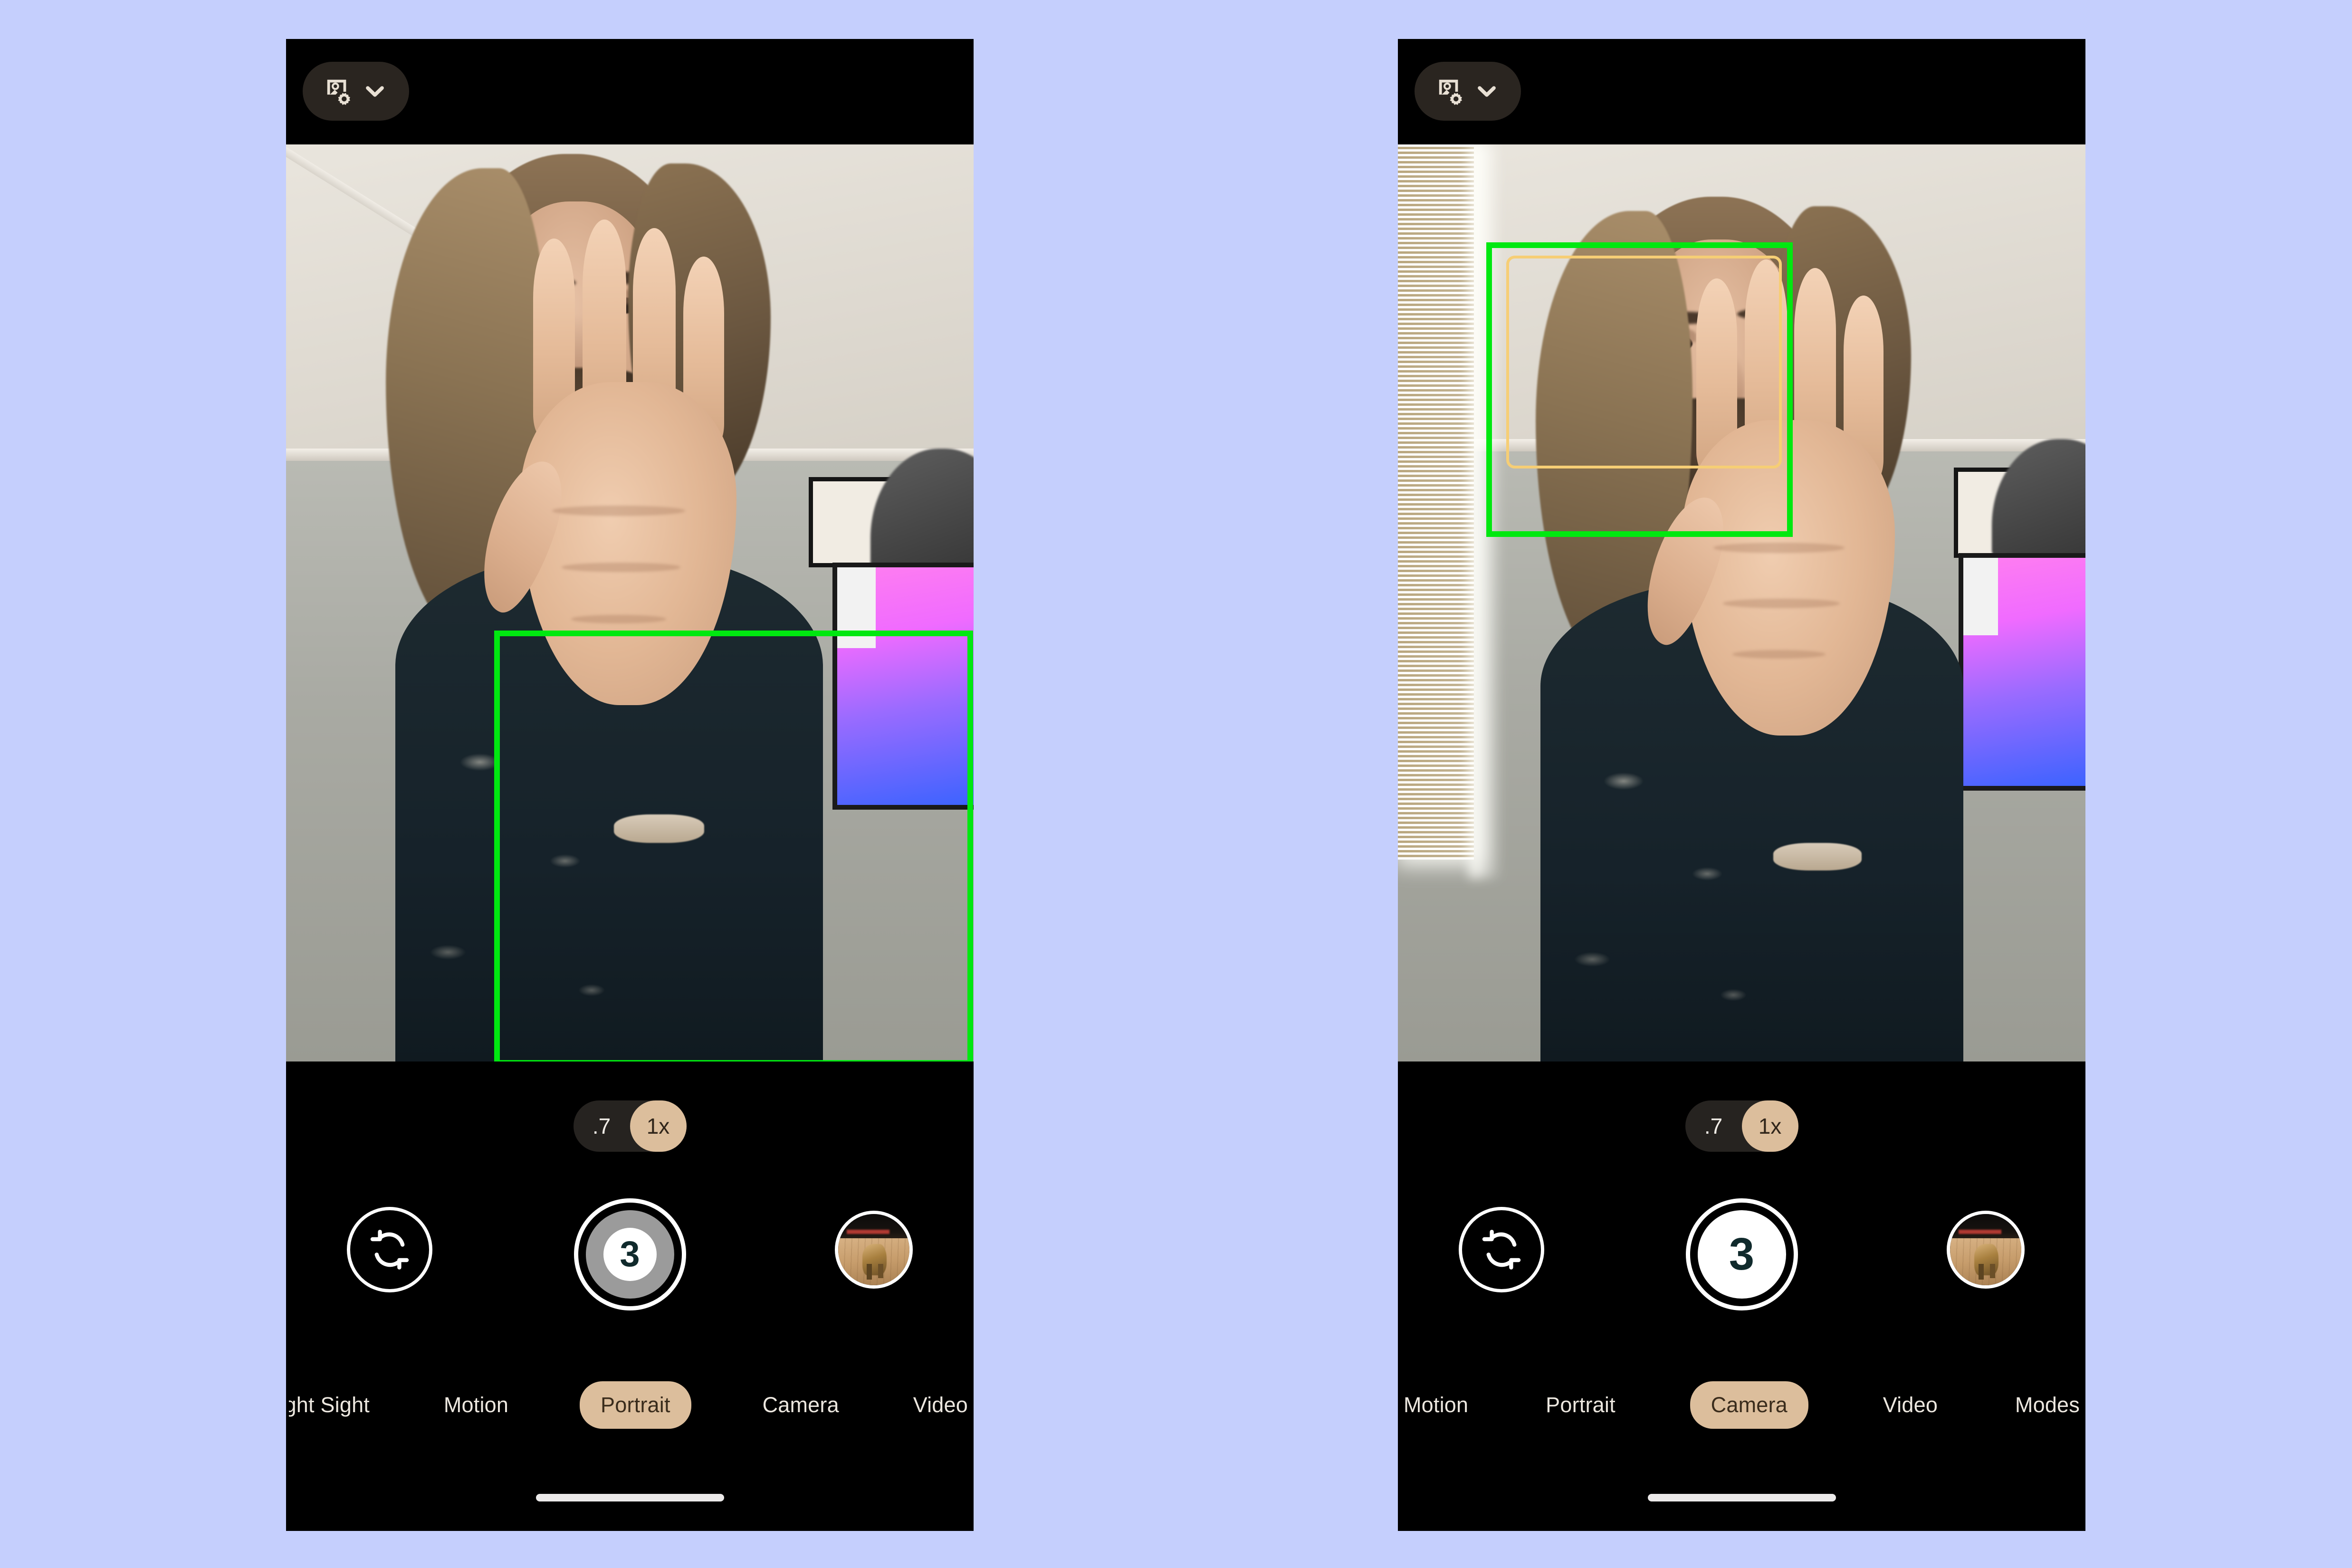 The width and height of the screenshot is (2352, 1568). I want to click on mode-night-sight: Night Sight, so click(331, 1405).